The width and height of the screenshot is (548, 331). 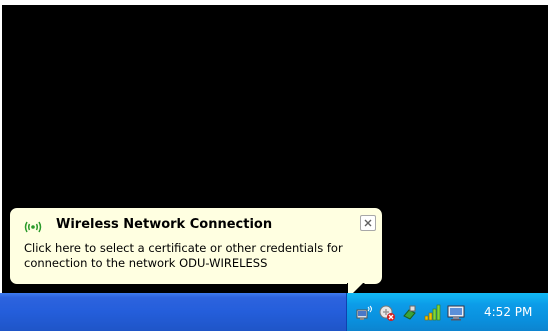 What do you see at coordinates (456, 313) in the screenshot?
I see `display-icon` at bounding box center [456, 313].